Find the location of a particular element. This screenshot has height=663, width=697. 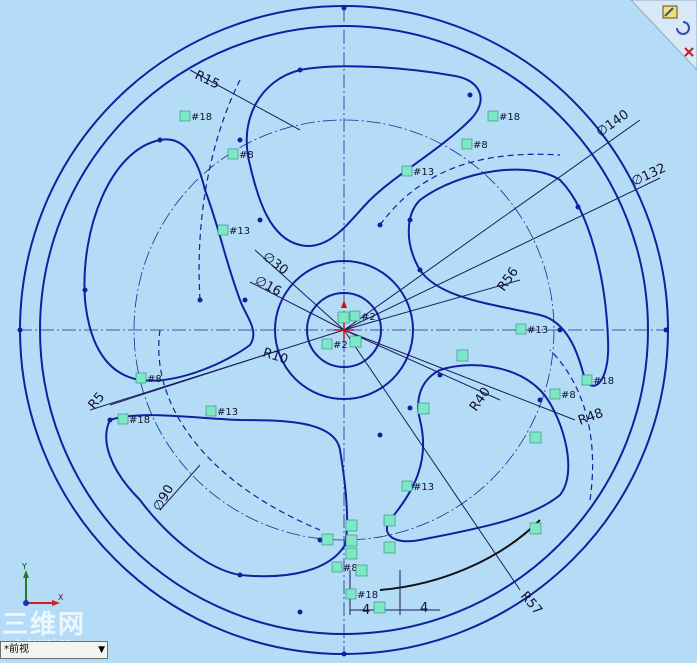

dim-r15: R15 is located at coordinates (207, 80).